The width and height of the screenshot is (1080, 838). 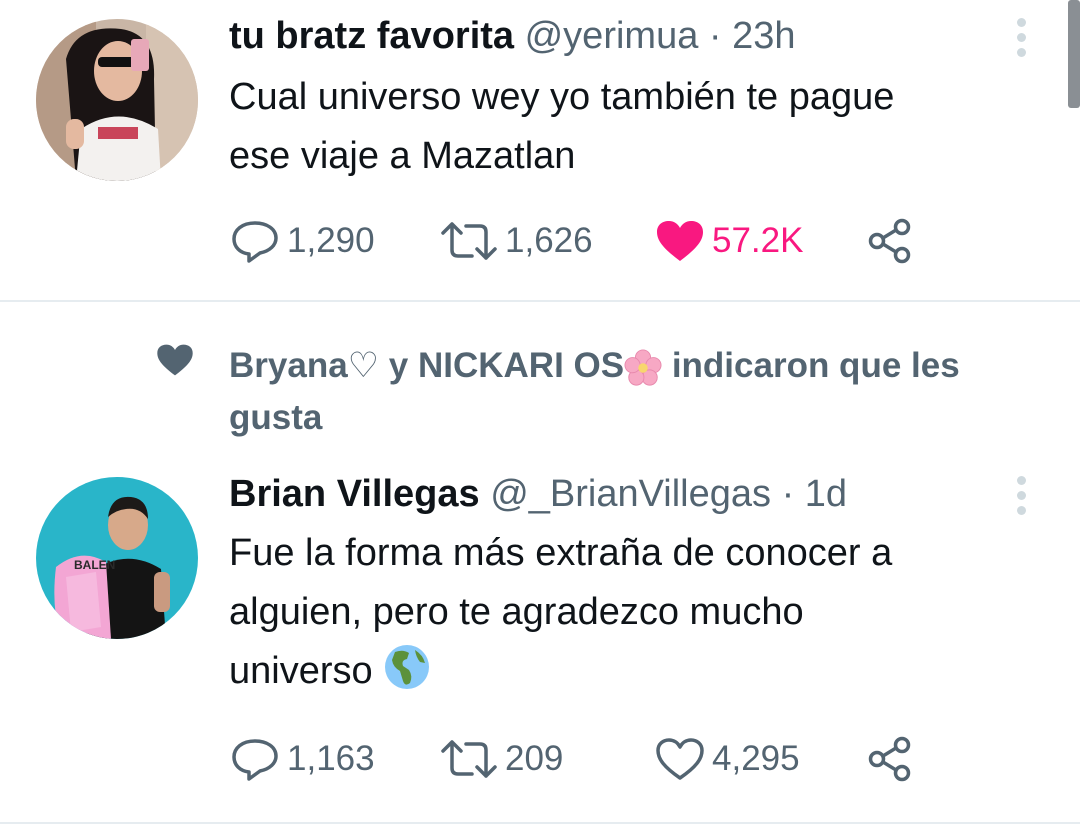 I want to click on tweet-actions: 1,290 1,626 57.2K, so click(x=579, y=241).